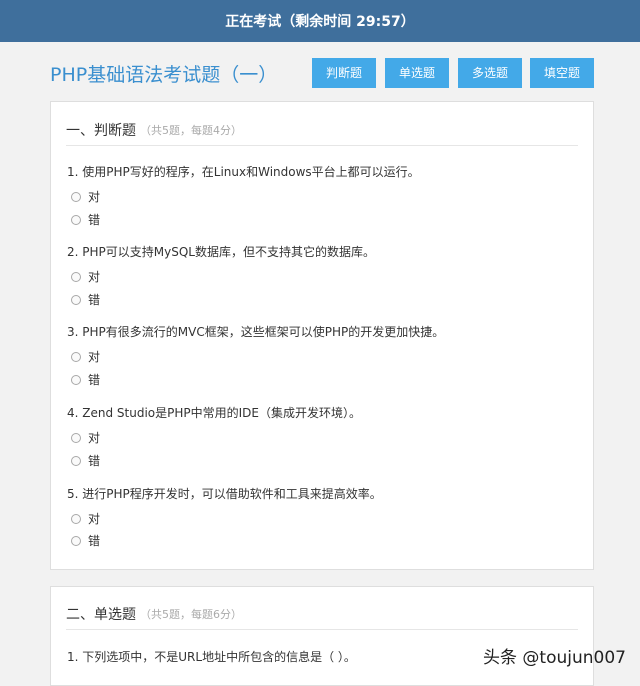  I want to click on exam-title: PHP基础语法考试题（一）, so click(164, 75).